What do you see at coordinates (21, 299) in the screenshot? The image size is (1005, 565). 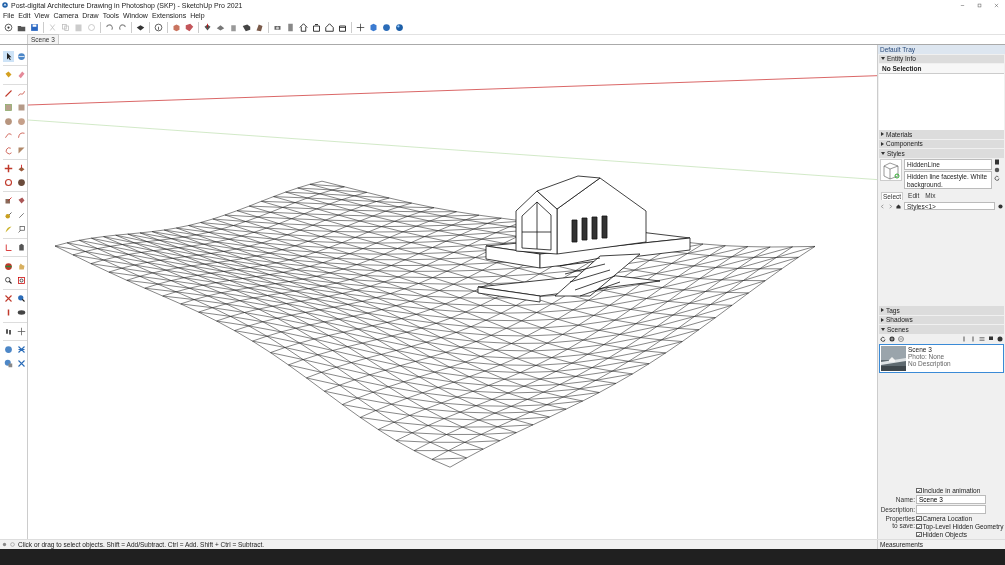 I see `search-icon` at bounding box center [21, 299].